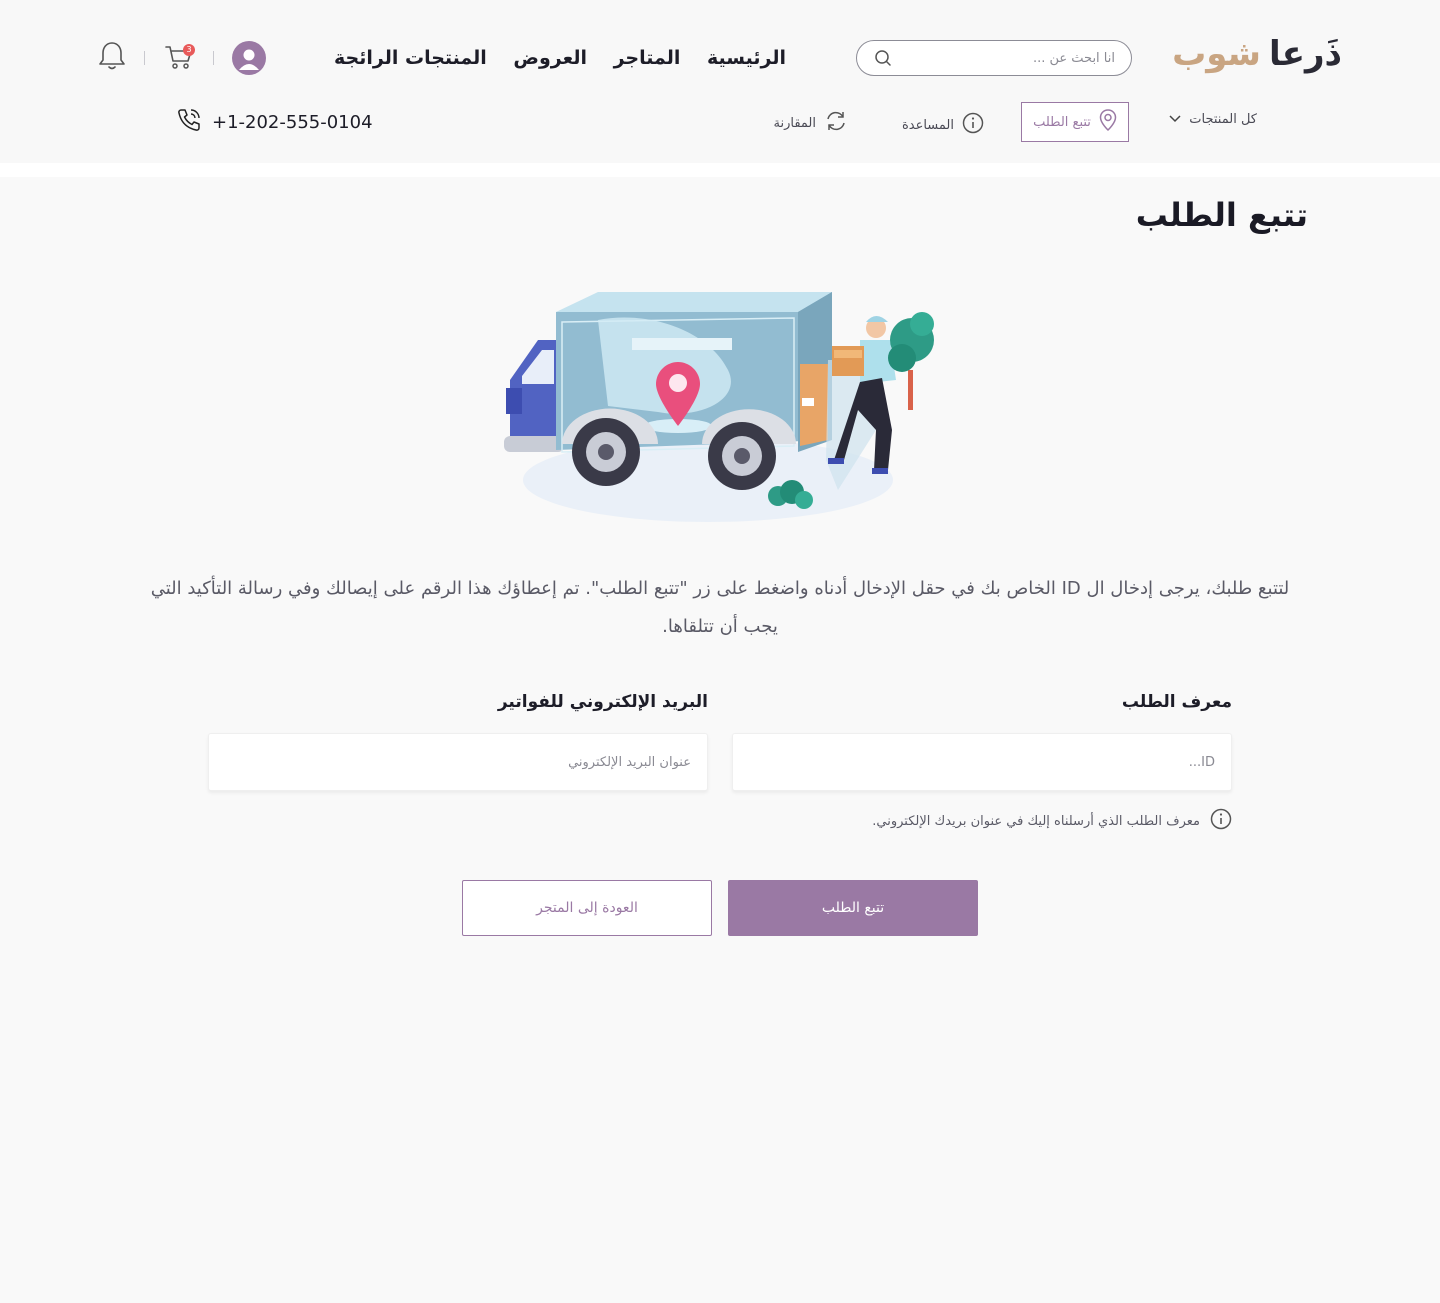 The width and height of the screenshot is (1440, 1303). I want to click on refresh-icon, so click(836, 123).